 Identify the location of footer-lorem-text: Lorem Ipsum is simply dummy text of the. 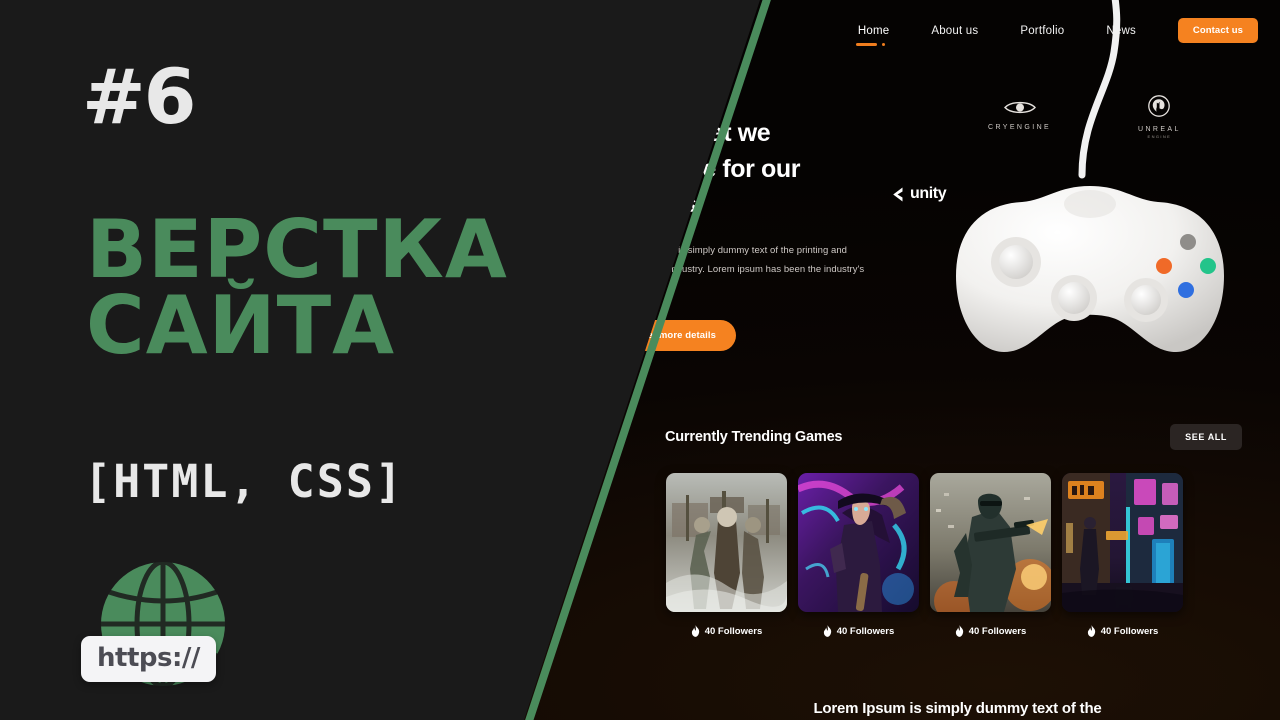
(957, 708).